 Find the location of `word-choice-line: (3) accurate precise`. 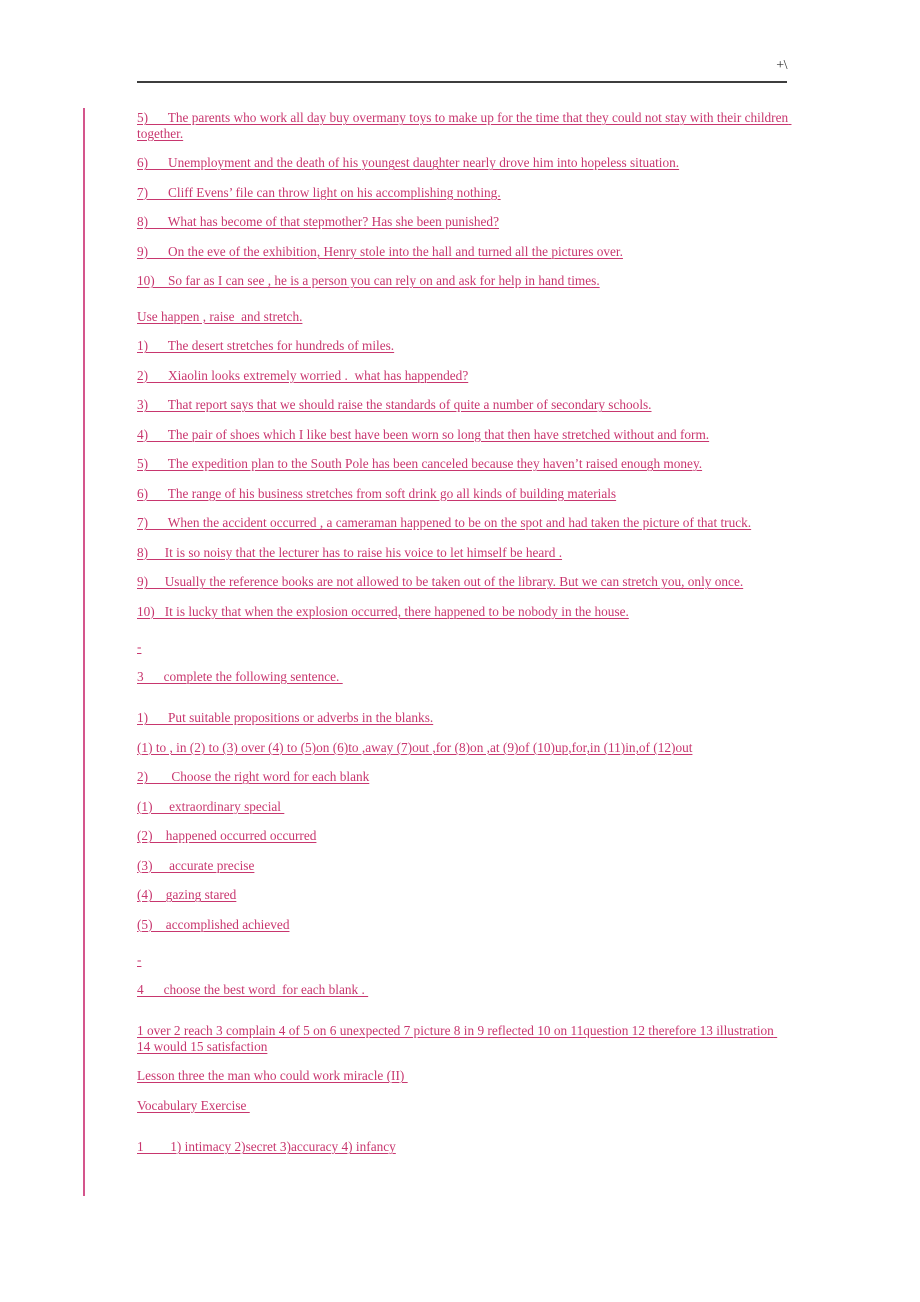

word-choice-line: (3) accurate precise is located at coordinates (196, 865).